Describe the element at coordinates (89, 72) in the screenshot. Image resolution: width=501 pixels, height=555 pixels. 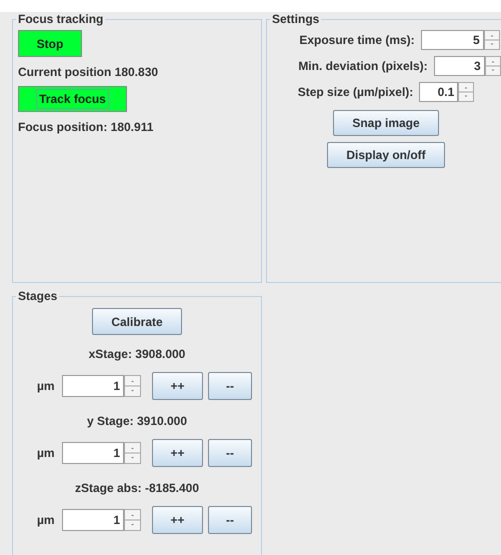
I see `current-position-label: Current position 180.830` at that location.